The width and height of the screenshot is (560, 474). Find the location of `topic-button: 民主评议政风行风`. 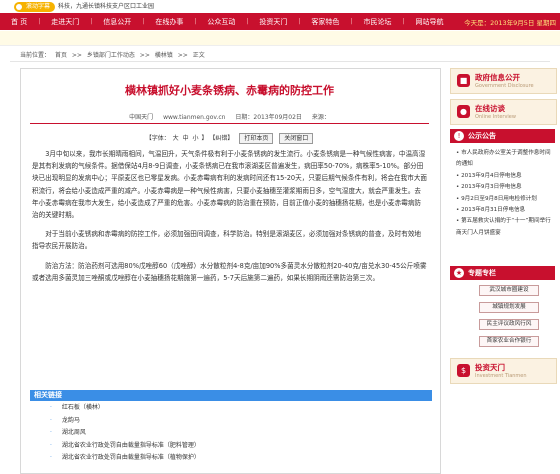

topic-button: 民主评议政风行风 is located at coordinates (509, 324).